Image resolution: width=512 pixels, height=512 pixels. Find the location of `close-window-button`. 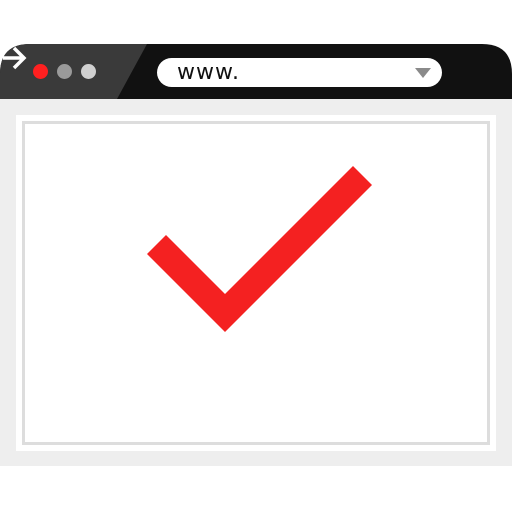

close-window-button is located at coordinates (40, 71).